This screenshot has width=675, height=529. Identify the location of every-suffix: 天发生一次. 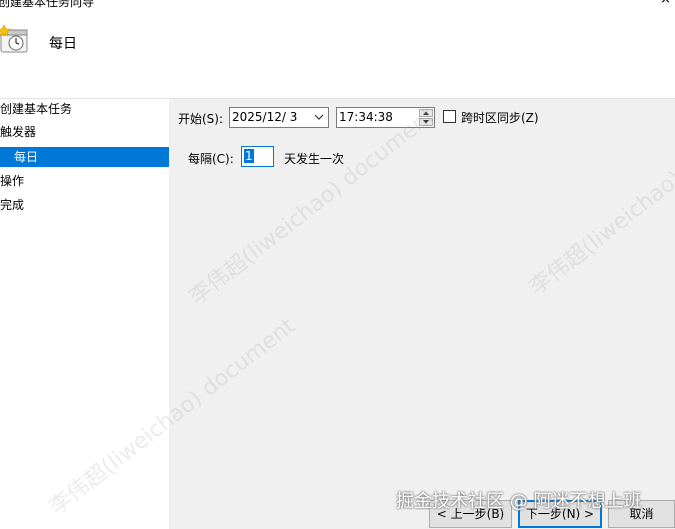
(314, 159).